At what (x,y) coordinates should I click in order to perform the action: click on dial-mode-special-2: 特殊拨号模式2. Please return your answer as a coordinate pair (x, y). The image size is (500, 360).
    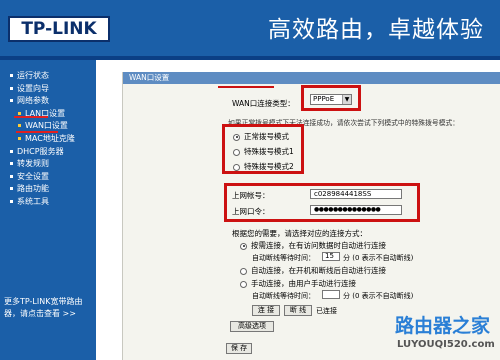
    Looking at the image, I should click on (263, 166).